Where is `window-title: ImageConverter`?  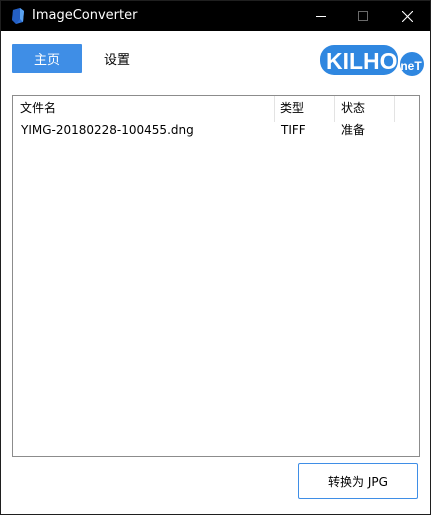 window-title: ImageConverter is located at coordinates (85, 15).